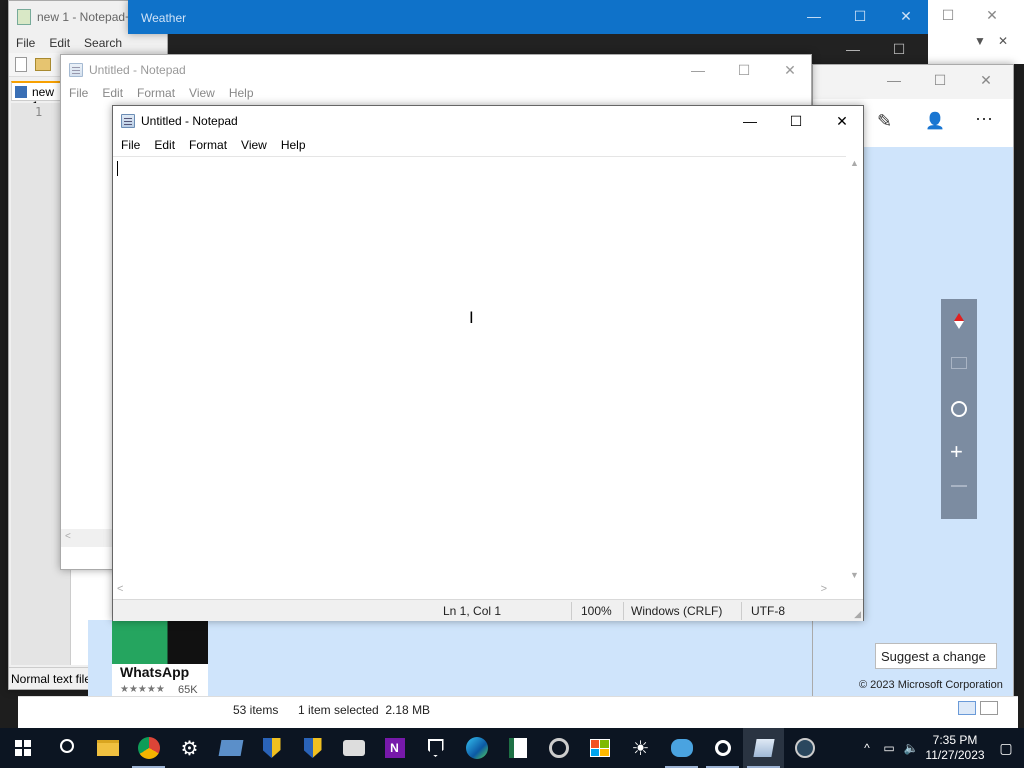 This screenshot has width=1024, height=768. I want to click on notepad-back-minimize-button: —, so click(698, 70).